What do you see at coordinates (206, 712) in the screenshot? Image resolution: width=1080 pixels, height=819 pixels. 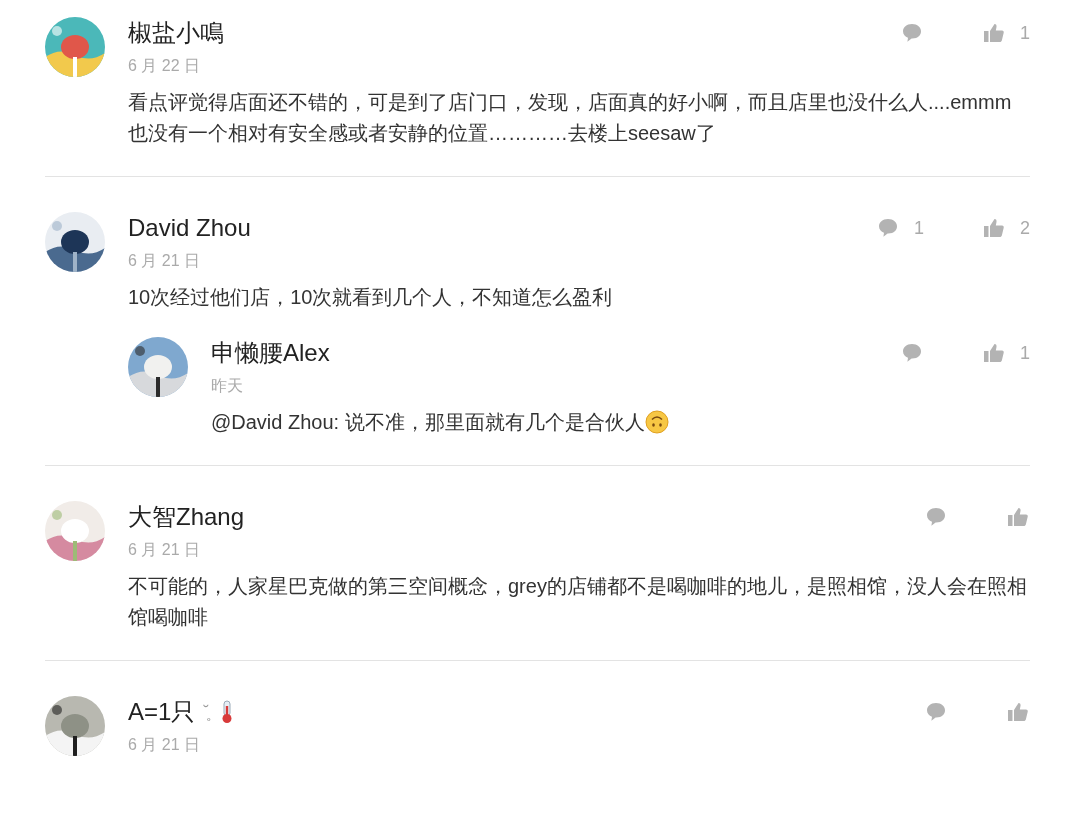 I see `name-decoration: ˘̥` at bounding box center [206, 712].